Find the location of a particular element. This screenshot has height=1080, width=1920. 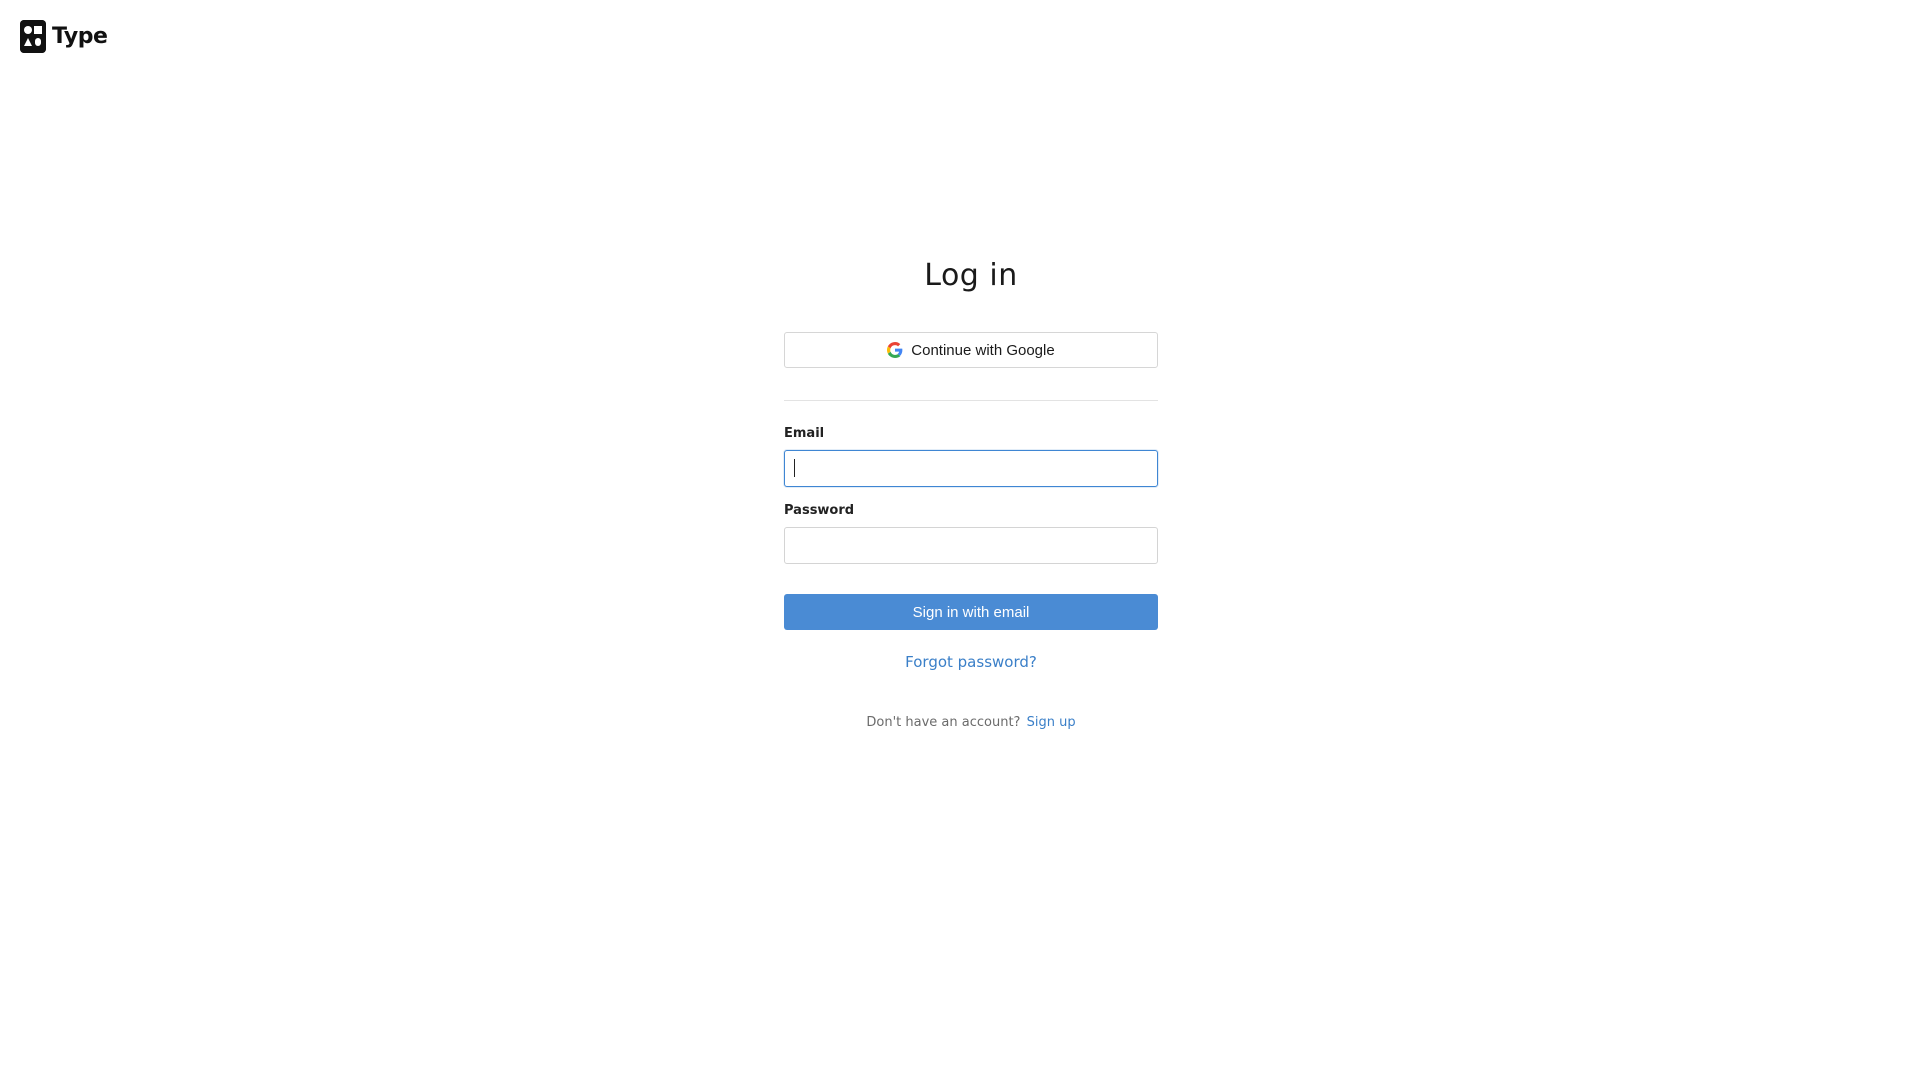

sign-in-with-email-button: Sign in with email is located at coordinates (971, 612).